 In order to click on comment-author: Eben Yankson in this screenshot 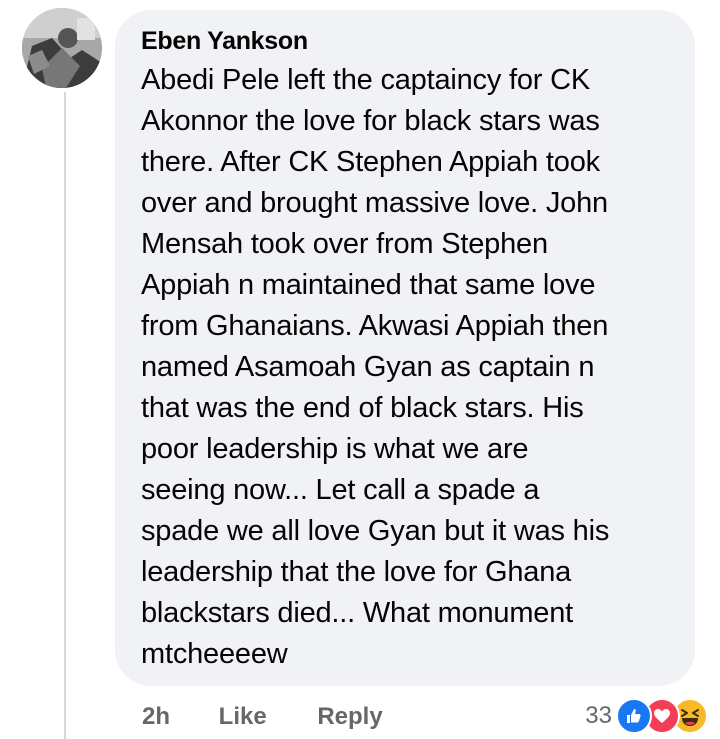, I will do `click(410, 41)`.